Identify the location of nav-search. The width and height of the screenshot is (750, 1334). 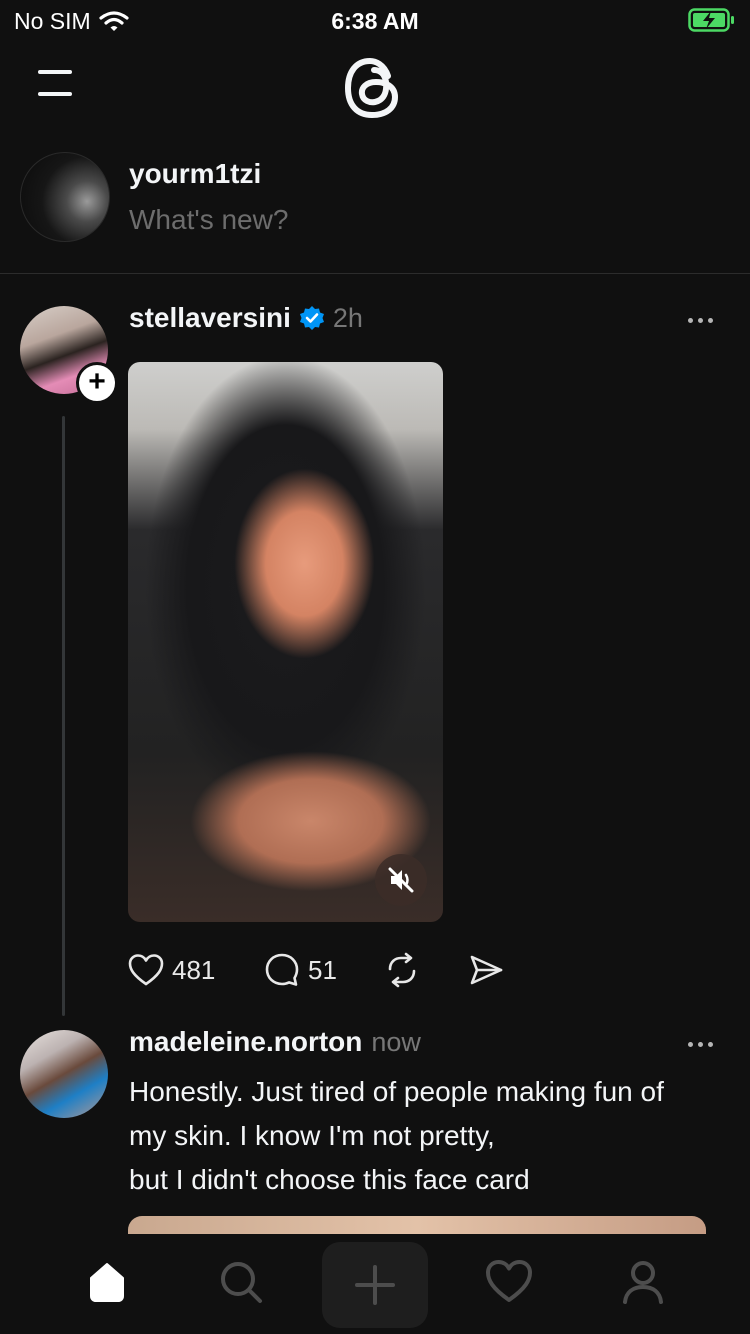
(241, 1282).